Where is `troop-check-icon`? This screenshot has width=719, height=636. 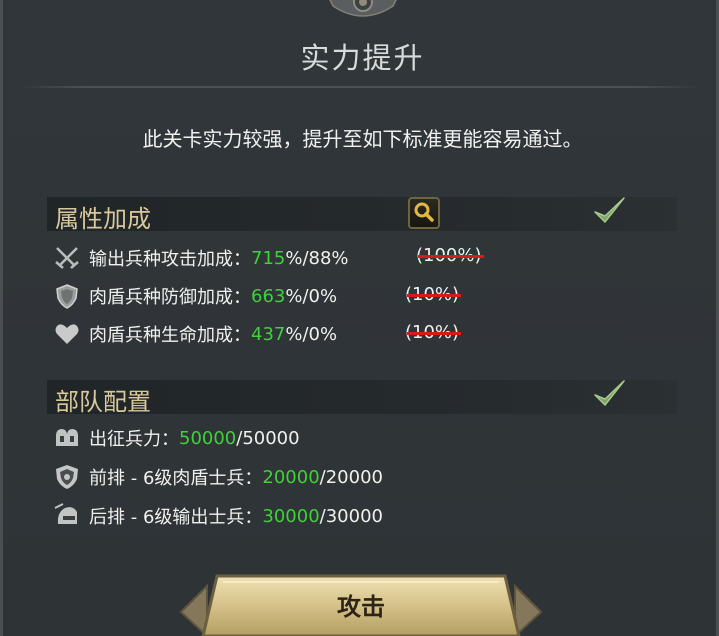 troop-check-icon is located at coordinates (609, 393).